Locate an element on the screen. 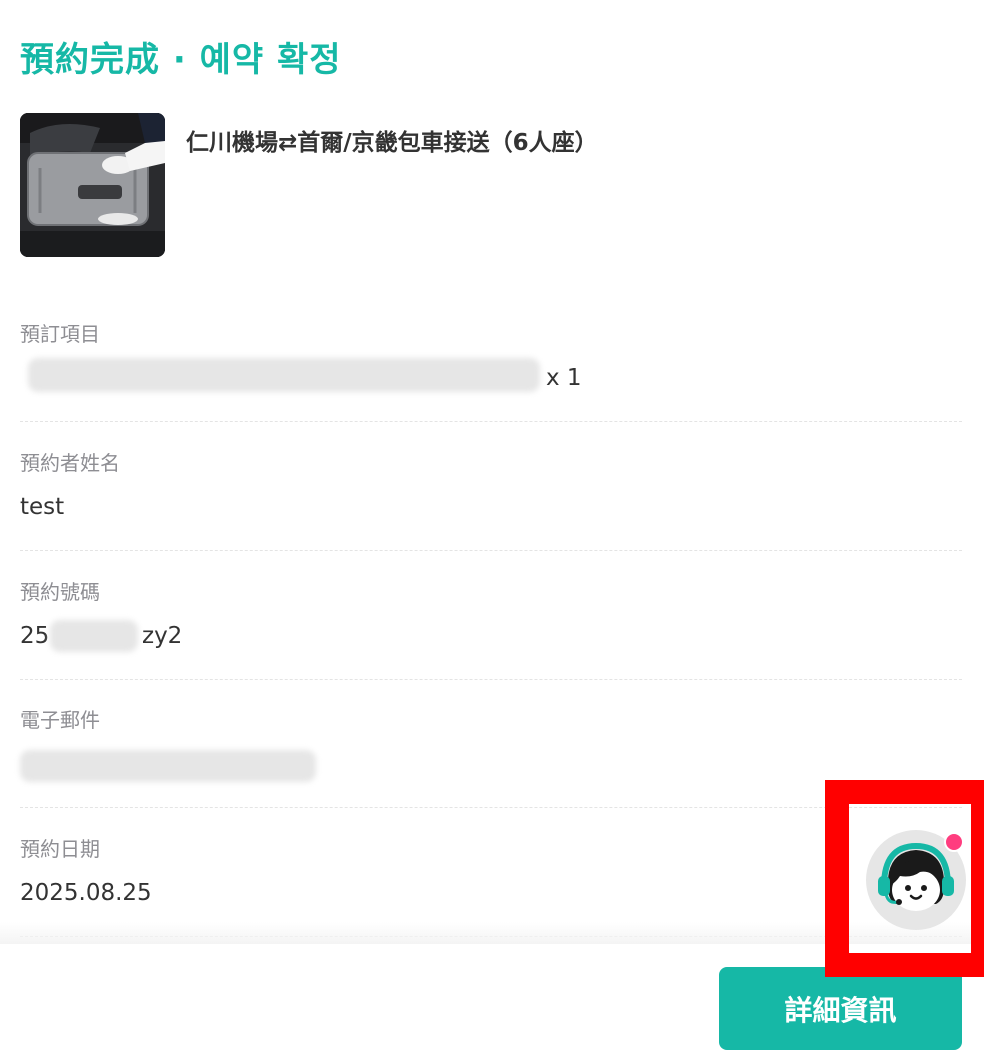 This screenshot has width=984, height=1064. booker-name-value: test is located at coordinates (42, 507).